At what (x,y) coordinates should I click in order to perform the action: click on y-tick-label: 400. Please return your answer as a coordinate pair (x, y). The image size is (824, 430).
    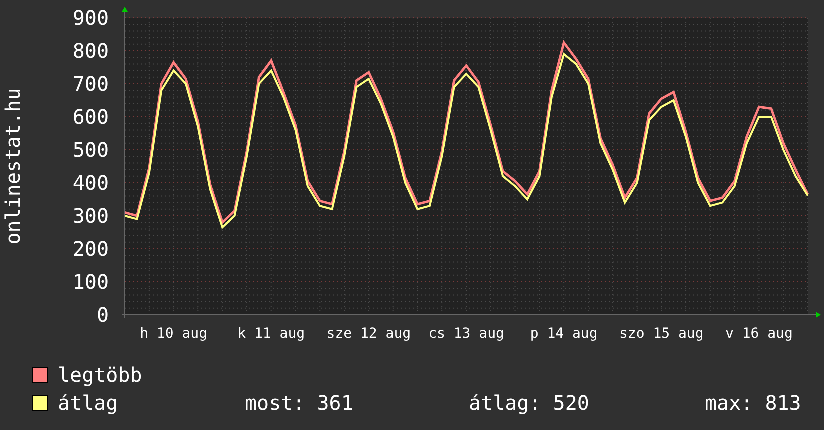
    Looking at the image, I should click on (90, 183).